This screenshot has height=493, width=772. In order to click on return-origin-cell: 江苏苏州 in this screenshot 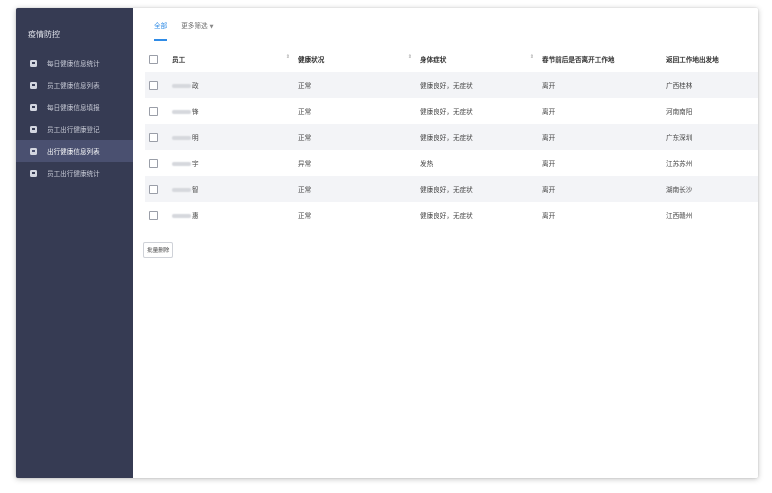, I will do `click(679, 164)`.